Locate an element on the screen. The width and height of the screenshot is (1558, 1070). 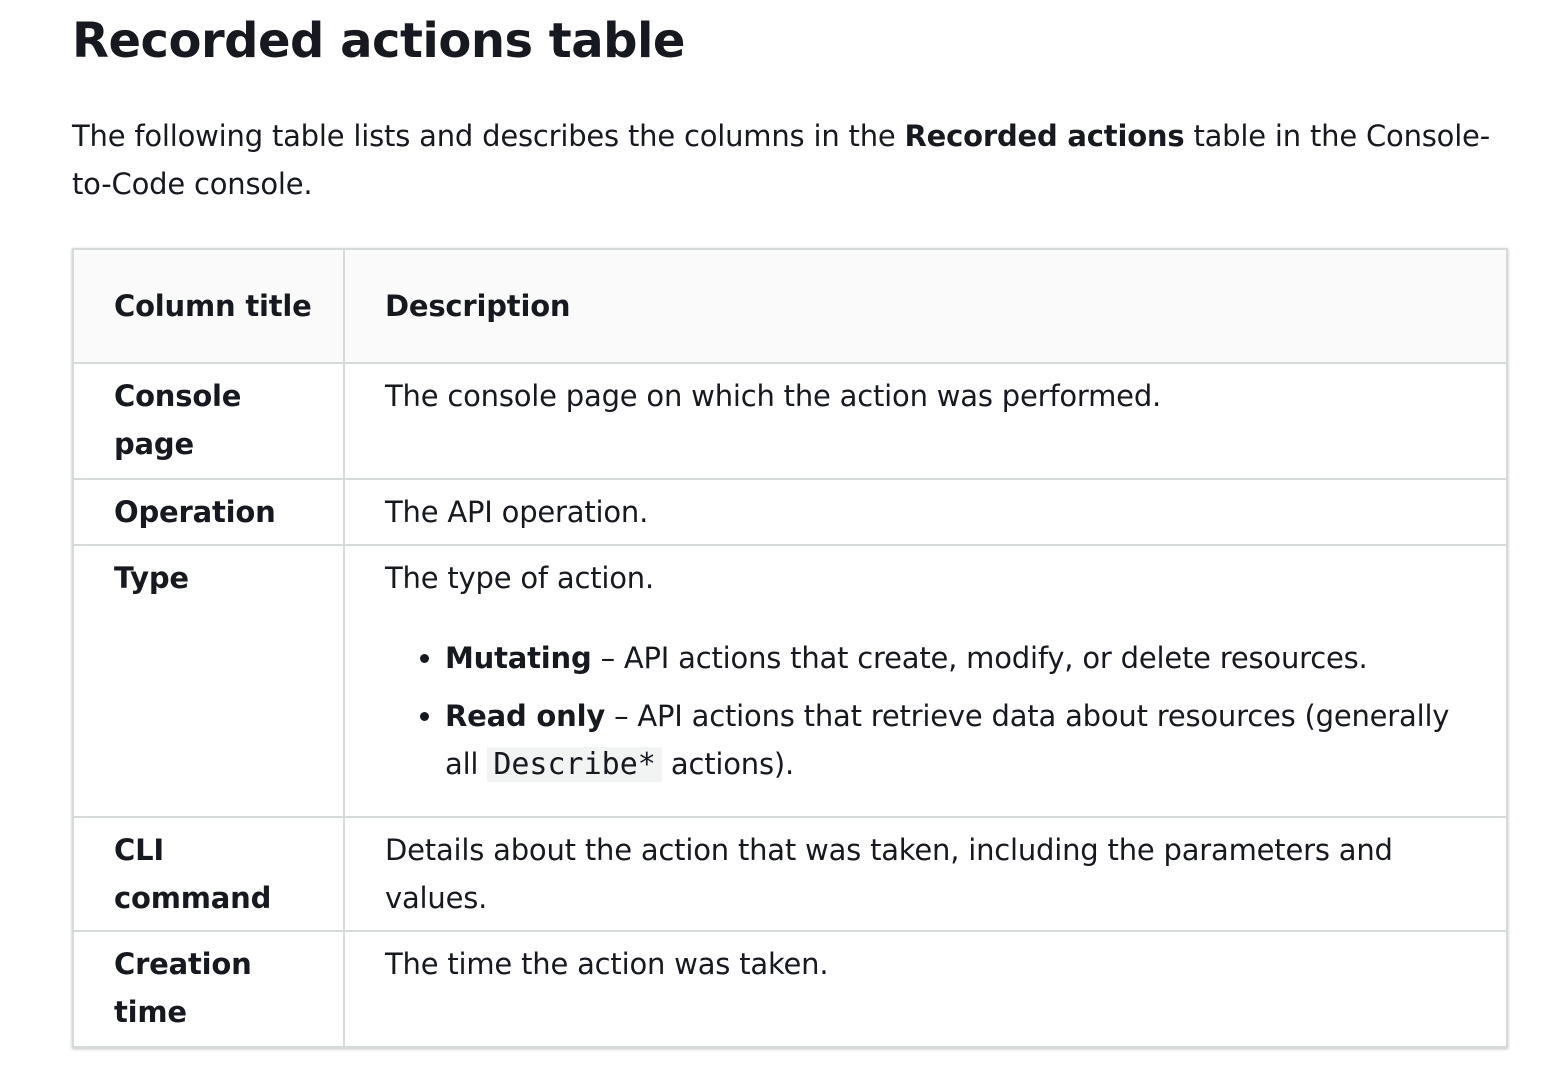
row-description-creation-time: The time the action was taken. is located at coordinates (925, 989).